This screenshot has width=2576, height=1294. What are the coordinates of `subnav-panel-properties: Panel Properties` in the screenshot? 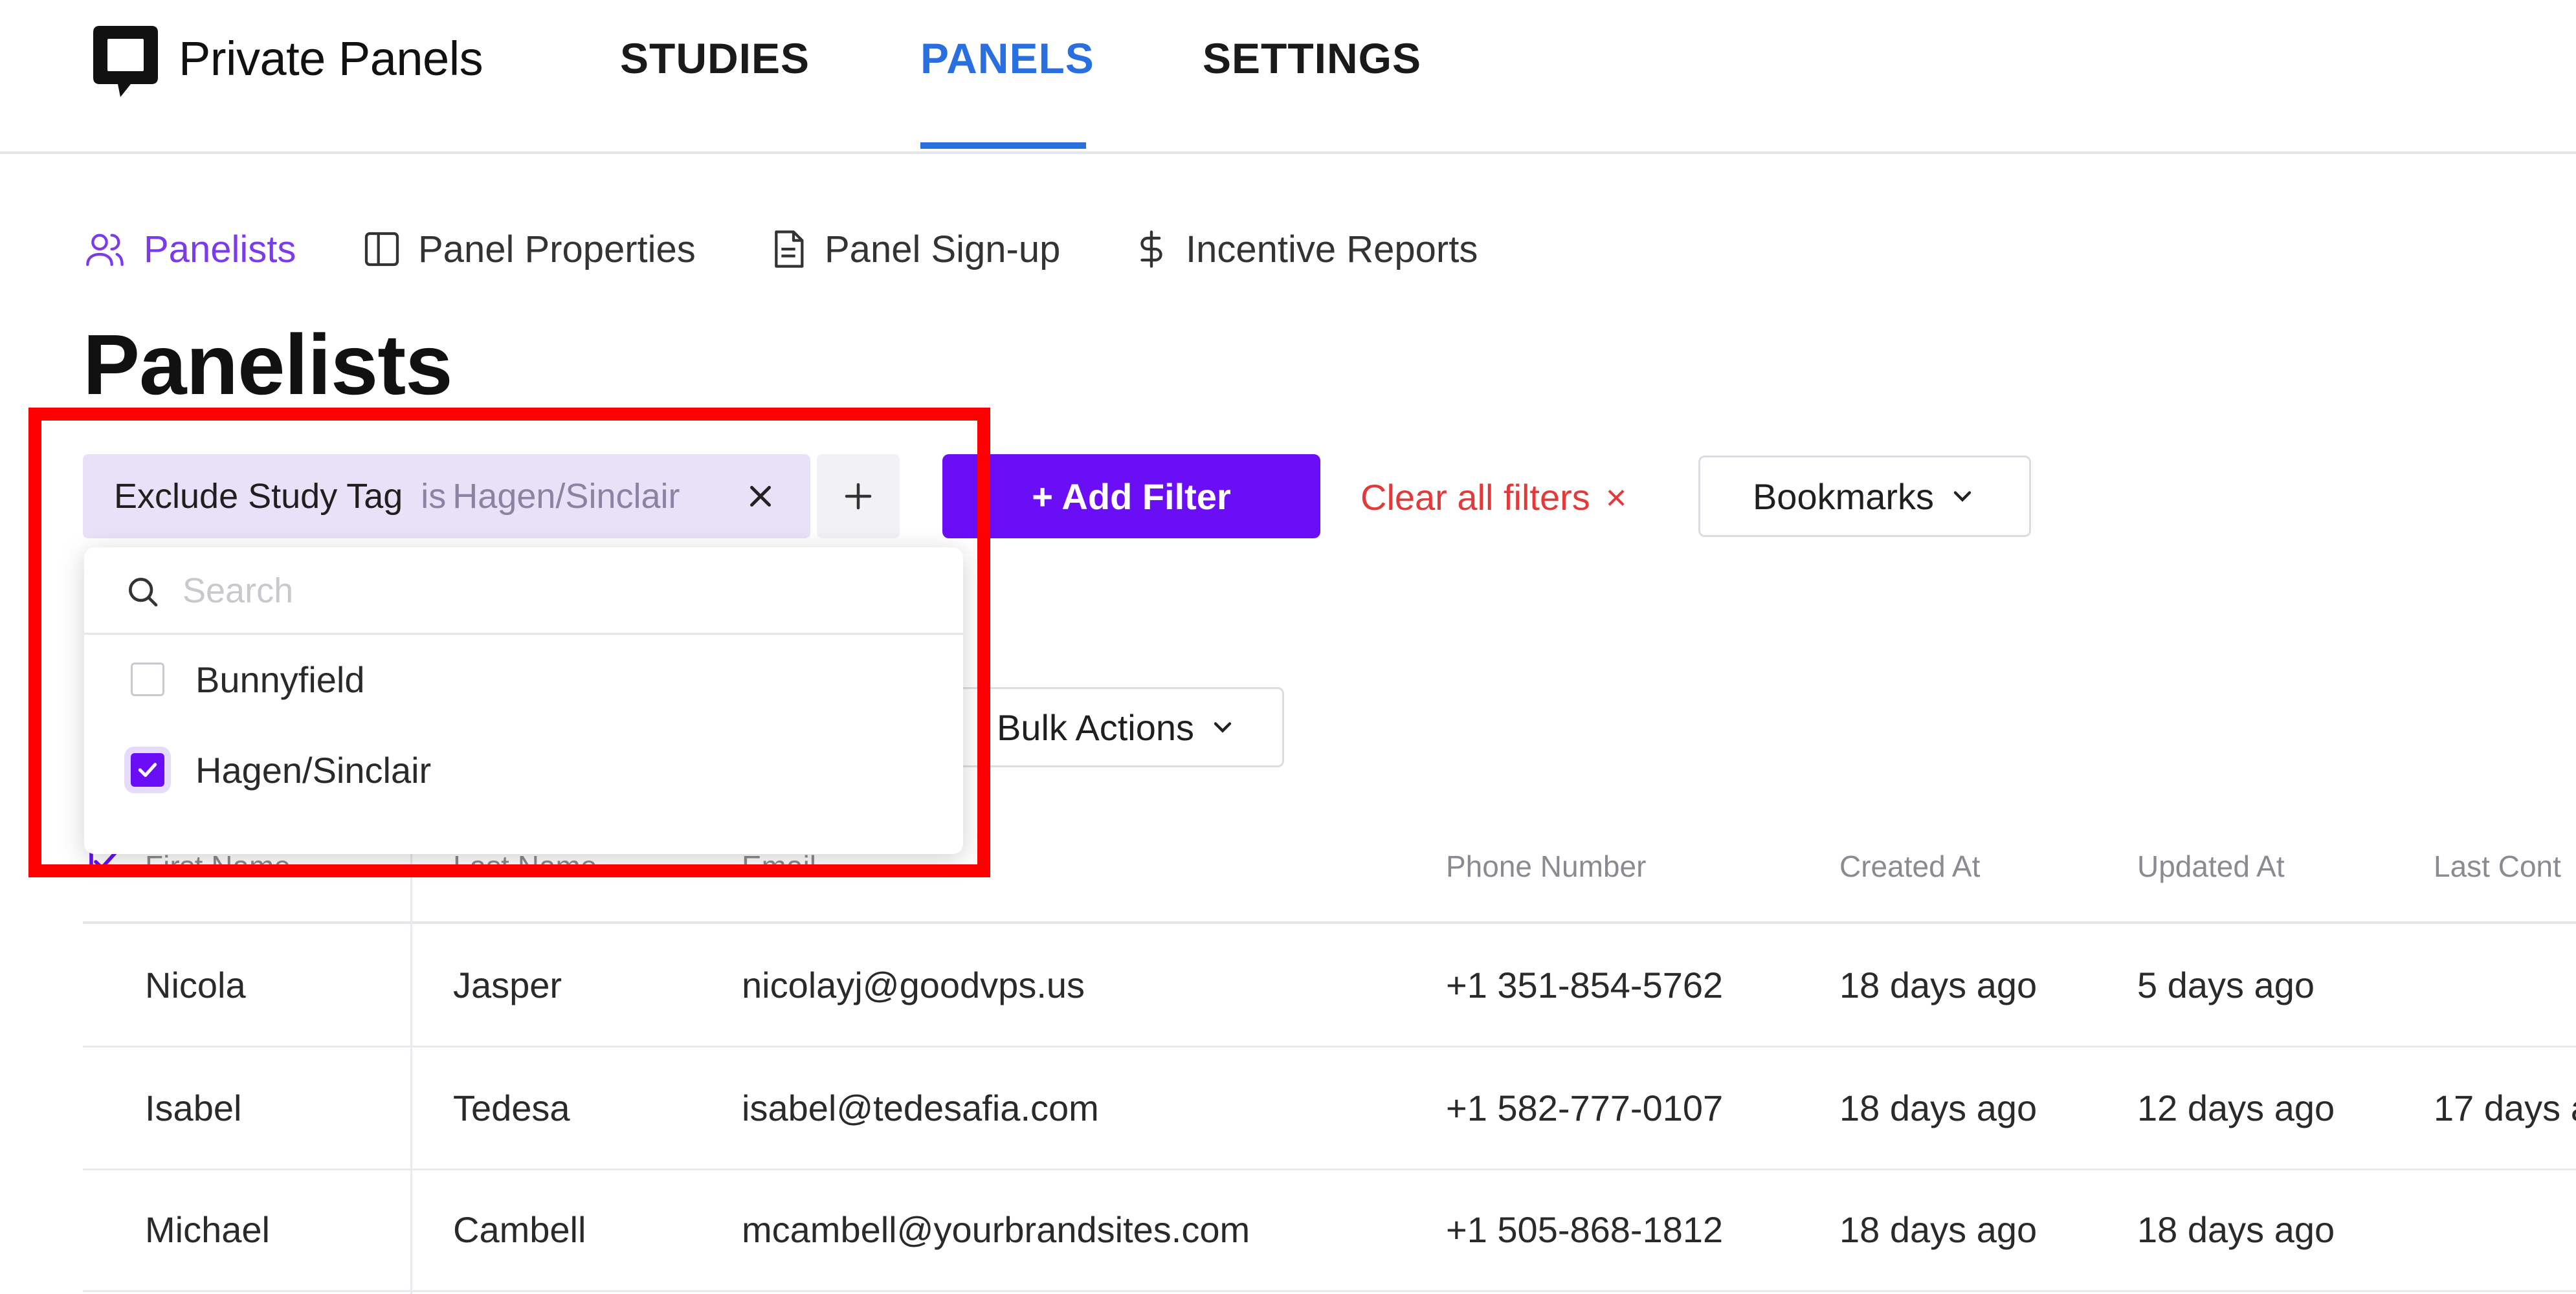 It's located at (528, 249).